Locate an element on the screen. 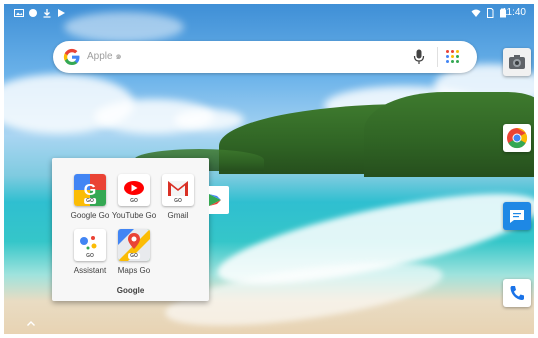 The image size is (538, 338). messages-icon is located at coordinates (517, 216).